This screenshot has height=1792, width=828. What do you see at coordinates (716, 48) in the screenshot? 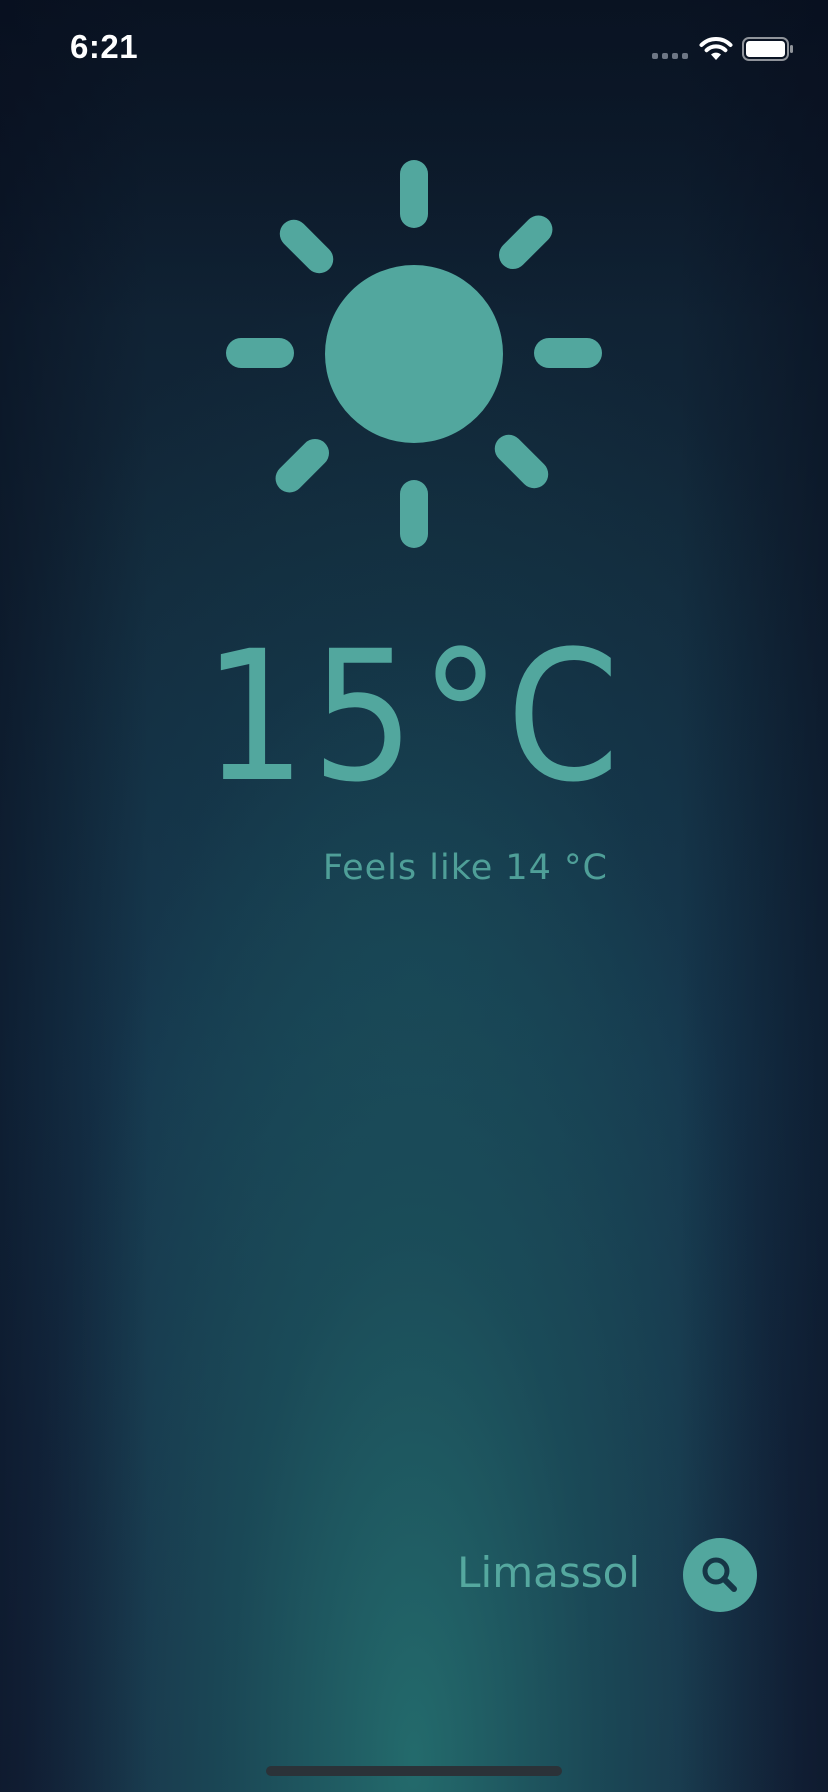
I see `wifi-icon` at bounding box center [716, 48].